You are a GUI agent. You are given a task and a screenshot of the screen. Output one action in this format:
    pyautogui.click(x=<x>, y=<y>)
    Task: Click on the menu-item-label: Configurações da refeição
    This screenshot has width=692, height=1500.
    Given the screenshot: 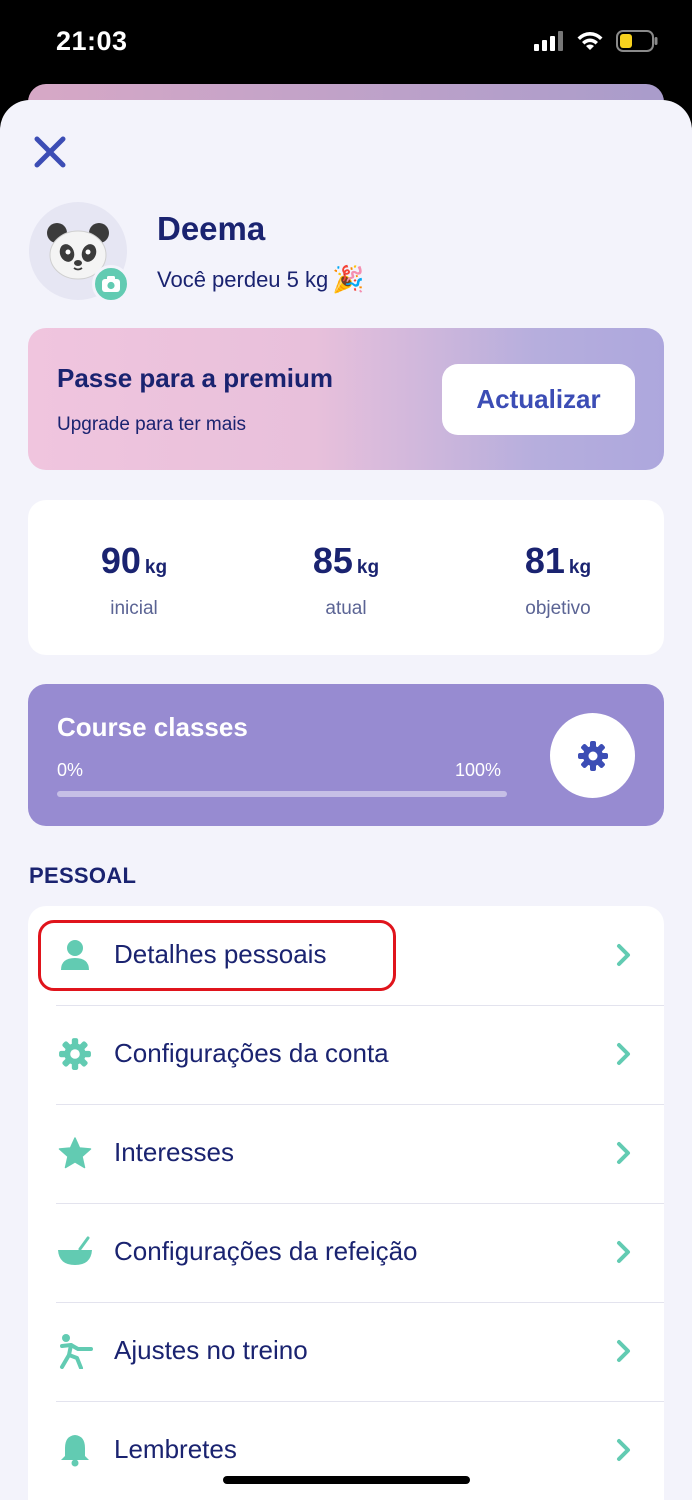 What is the action you would take?
    pyautogui.click(x=266, y=1251)
    